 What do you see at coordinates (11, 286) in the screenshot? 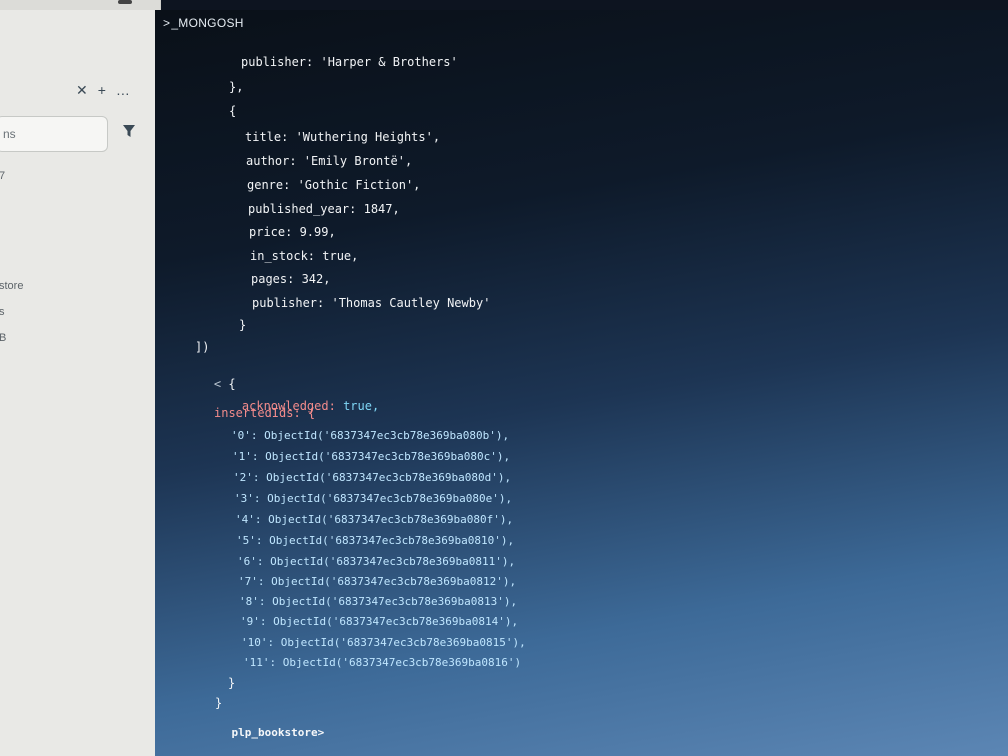
I see `sidebar-item-bookstore: store` at bounding box center [11, 286].